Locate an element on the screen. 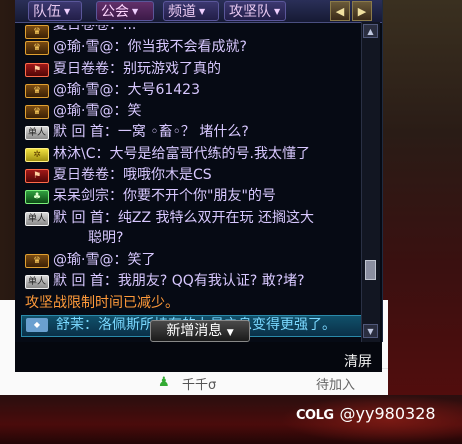  chat-message: @瑜·雪@：笑了 is located at coordinates (104, 260).